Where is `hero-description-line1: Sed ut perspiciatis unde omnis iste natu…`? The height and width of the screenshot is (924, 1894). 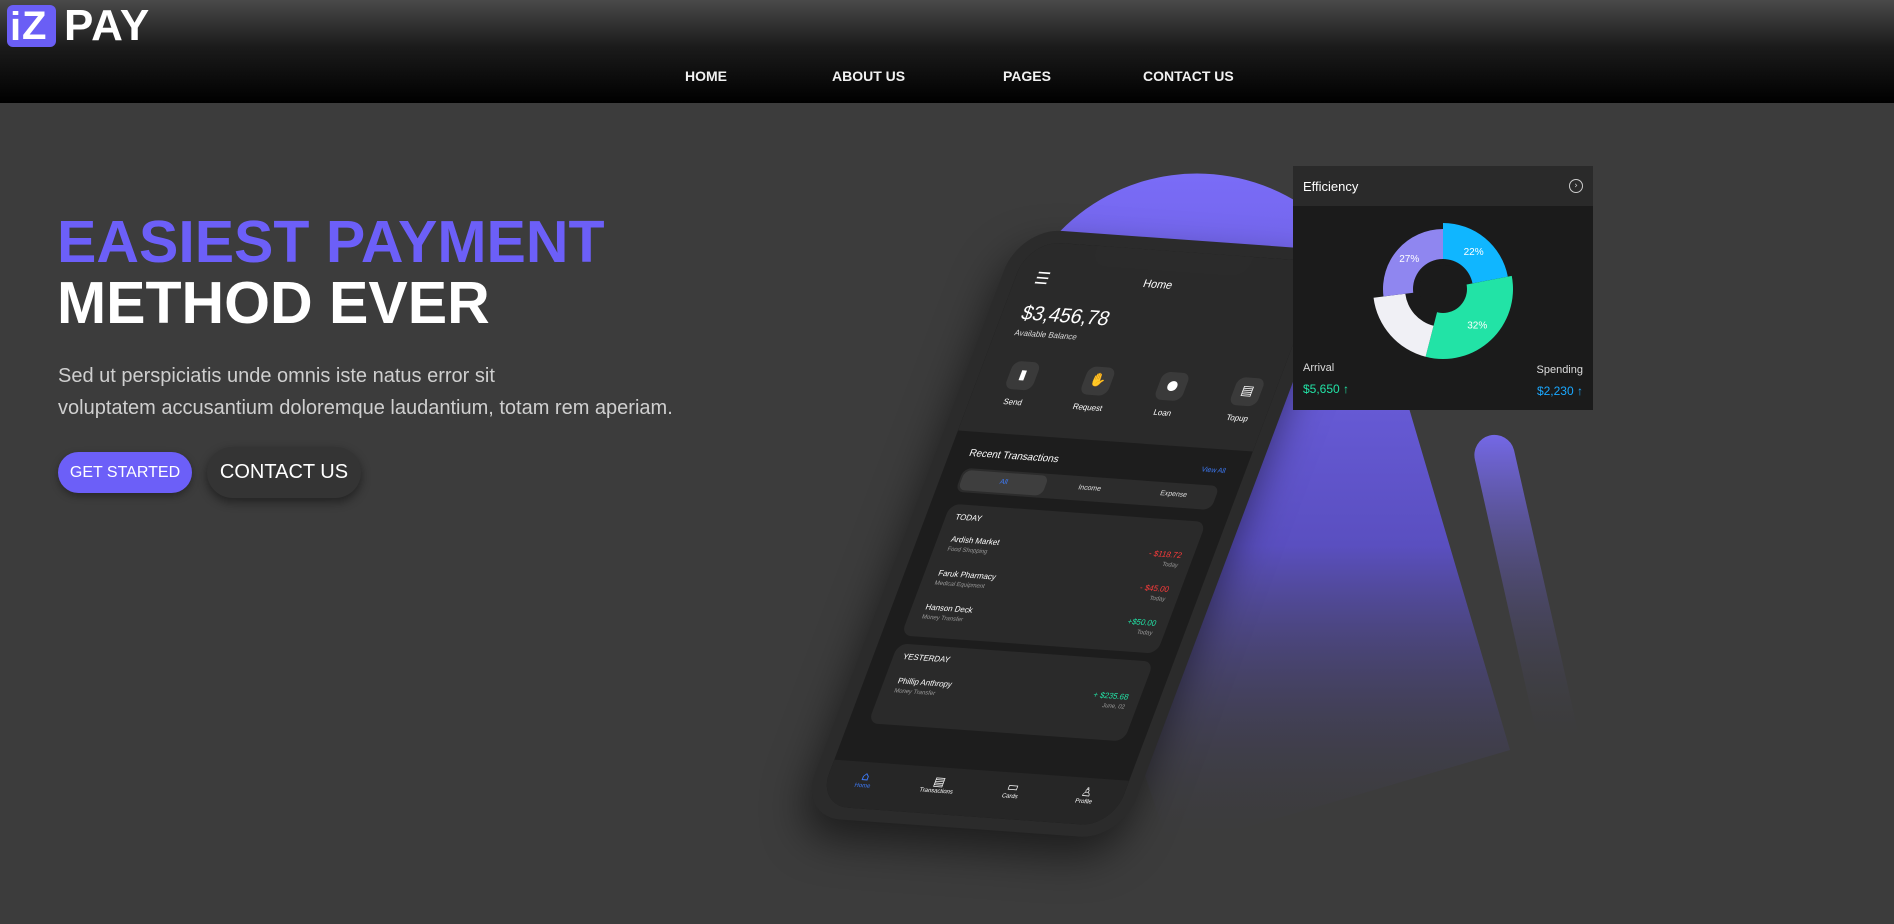 hero-description-line1: Sed ut perspiciatis unde omnis iste natu… is located at coordinates (276, 376).